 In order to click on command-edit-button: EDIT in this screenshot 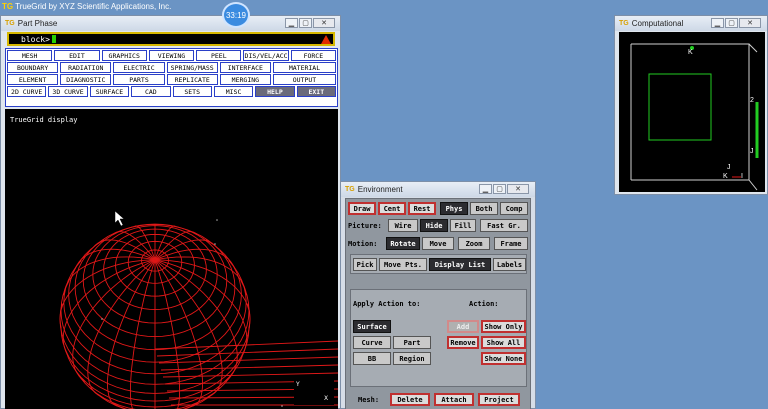, I will do `click(77, 55)`.